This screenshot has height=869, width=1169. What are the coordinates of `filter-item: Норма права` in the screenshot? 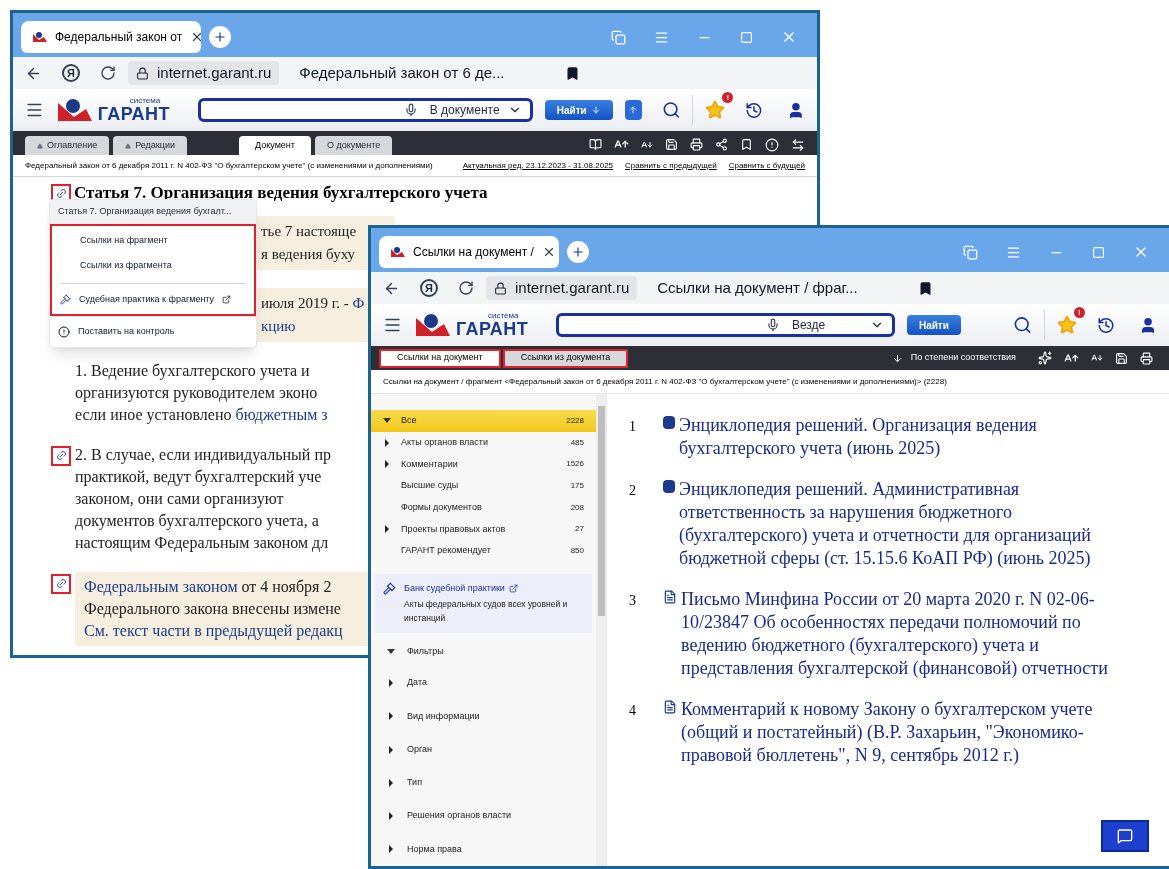 It's located at (483, 849).